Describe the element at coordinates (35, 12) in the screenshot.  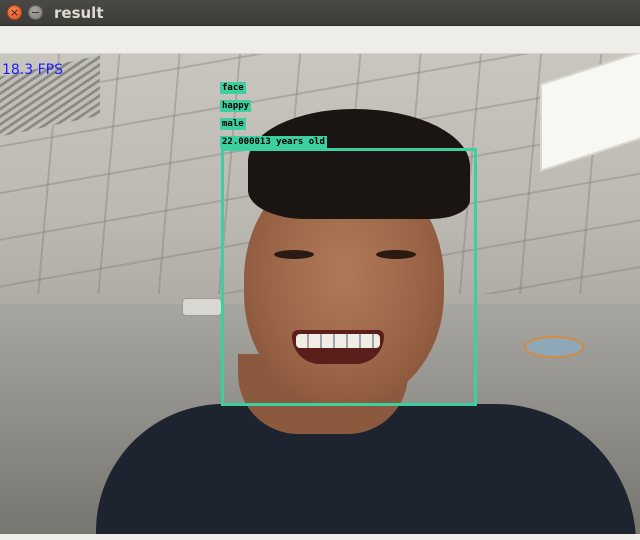
I see `minimize-icon: −` at that location.